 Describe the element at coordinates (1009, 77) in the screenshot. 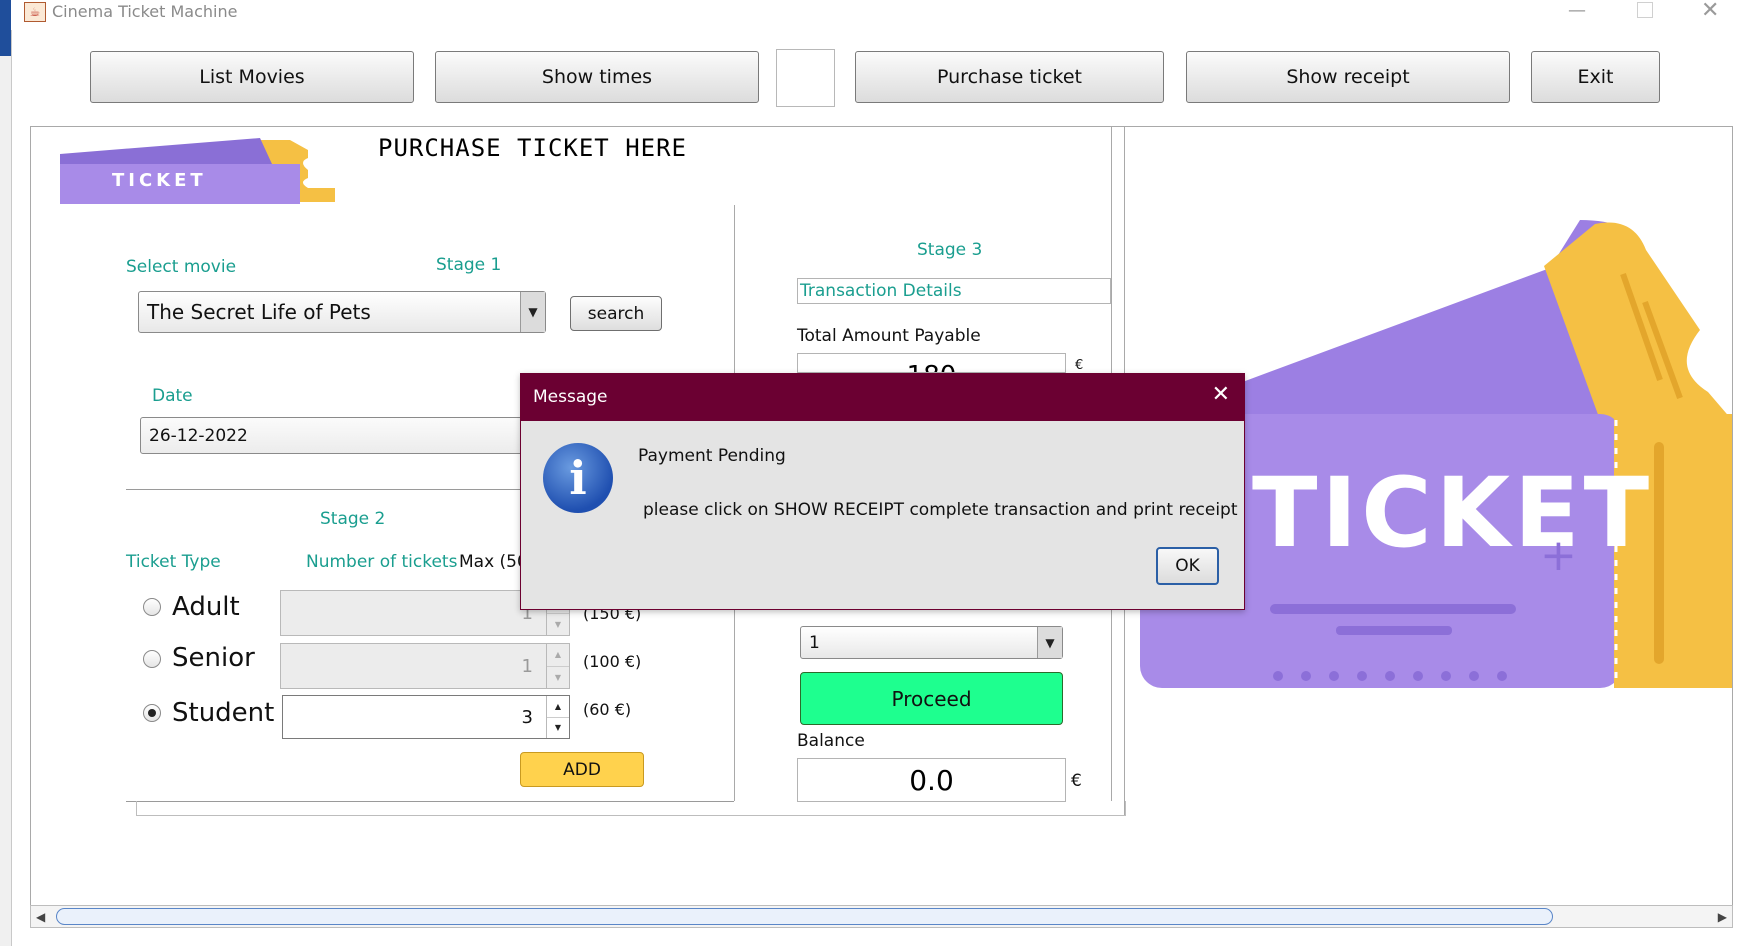

I see `purchase-ticket-button: Purchase ticket` at that location.